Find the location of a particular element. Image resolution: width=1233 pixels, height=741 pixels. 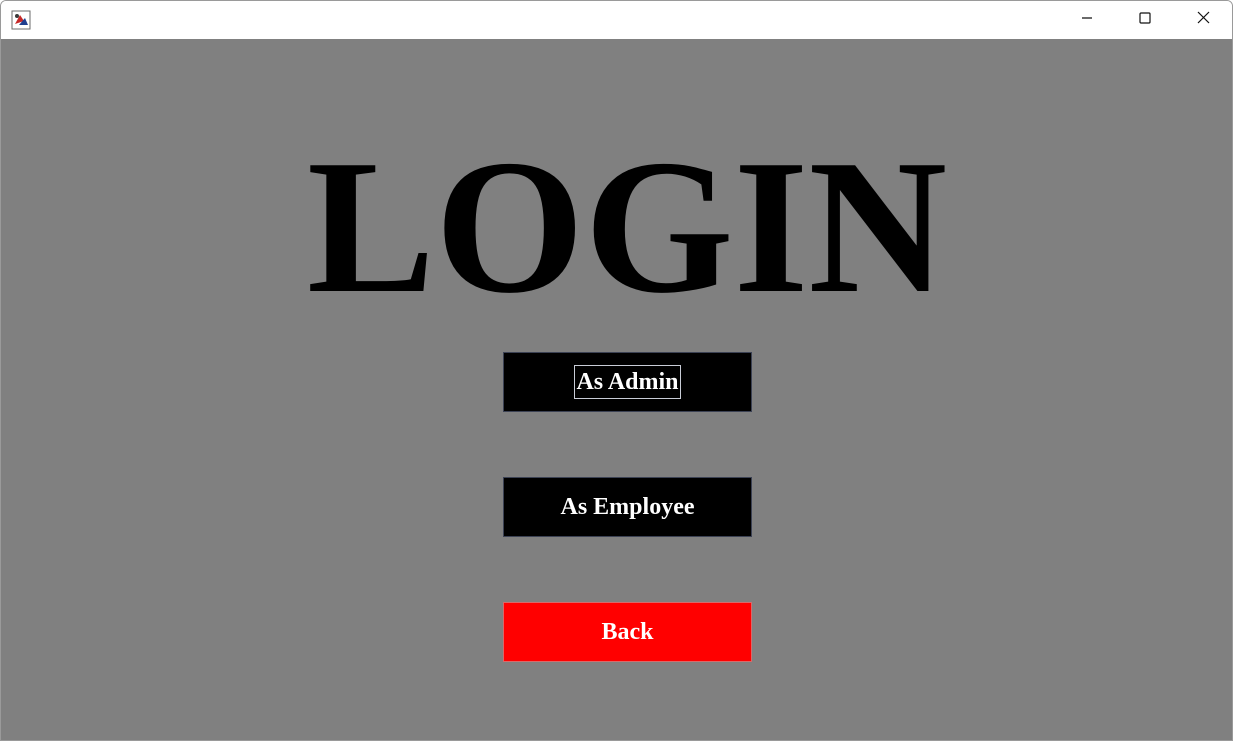

title-bar is located at coordinates (616, 20).